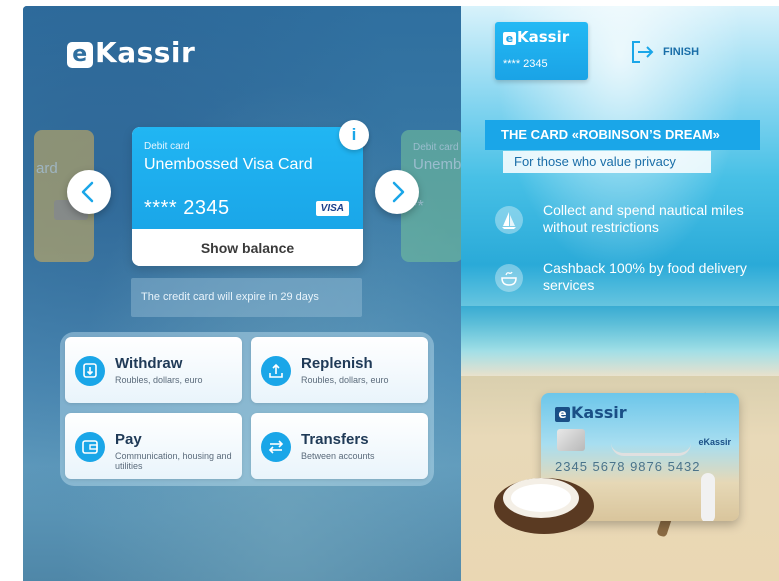 This screenshot has height=581, width=779. I want to click on hammock-illustration, so click(651, 449).